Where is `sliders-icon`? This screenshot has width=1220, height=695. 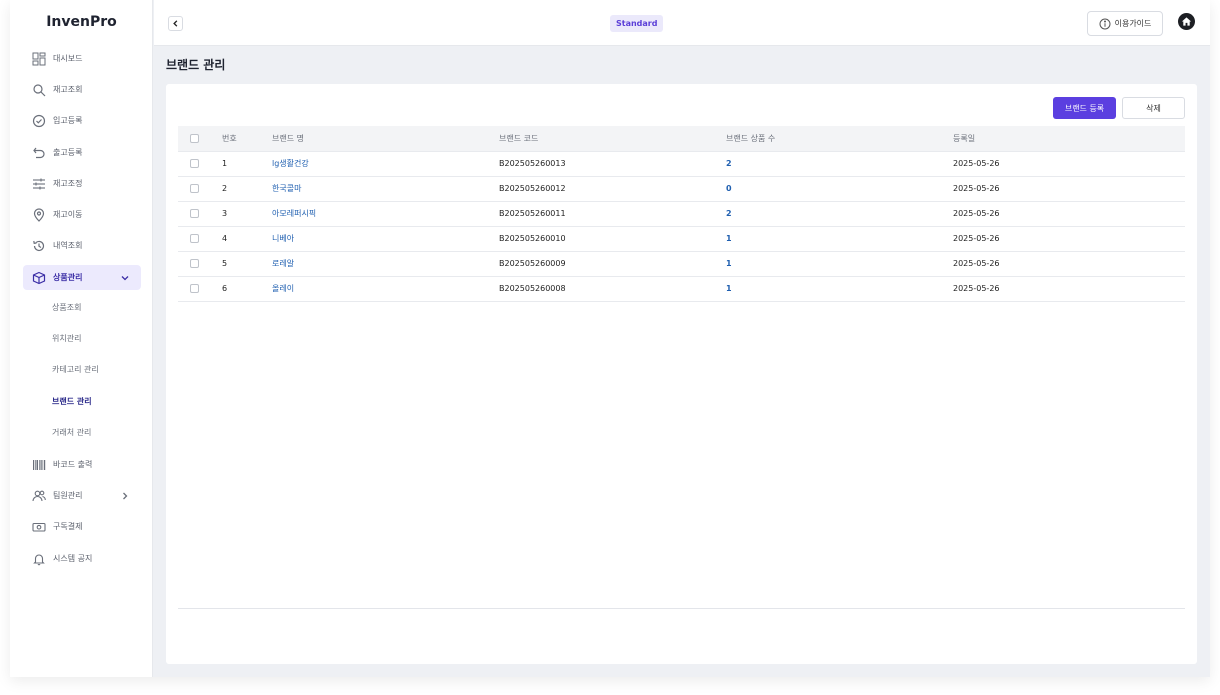 sliders-icon is located at coordinates (39, 184).